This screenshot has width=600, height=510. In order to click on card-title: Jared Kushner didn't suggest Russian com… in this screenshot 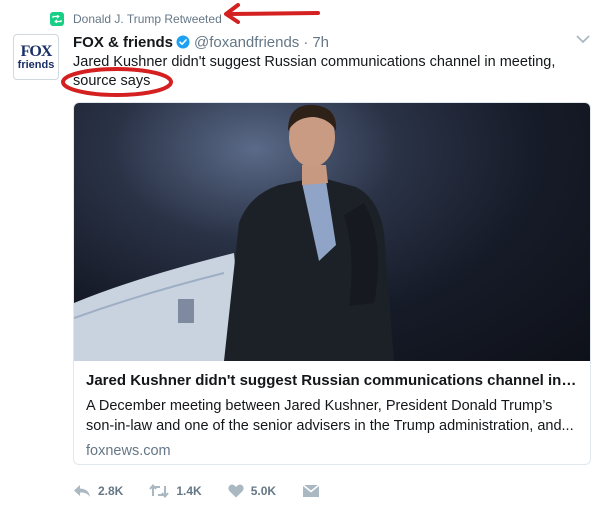, I will do `click(332, 381)`.